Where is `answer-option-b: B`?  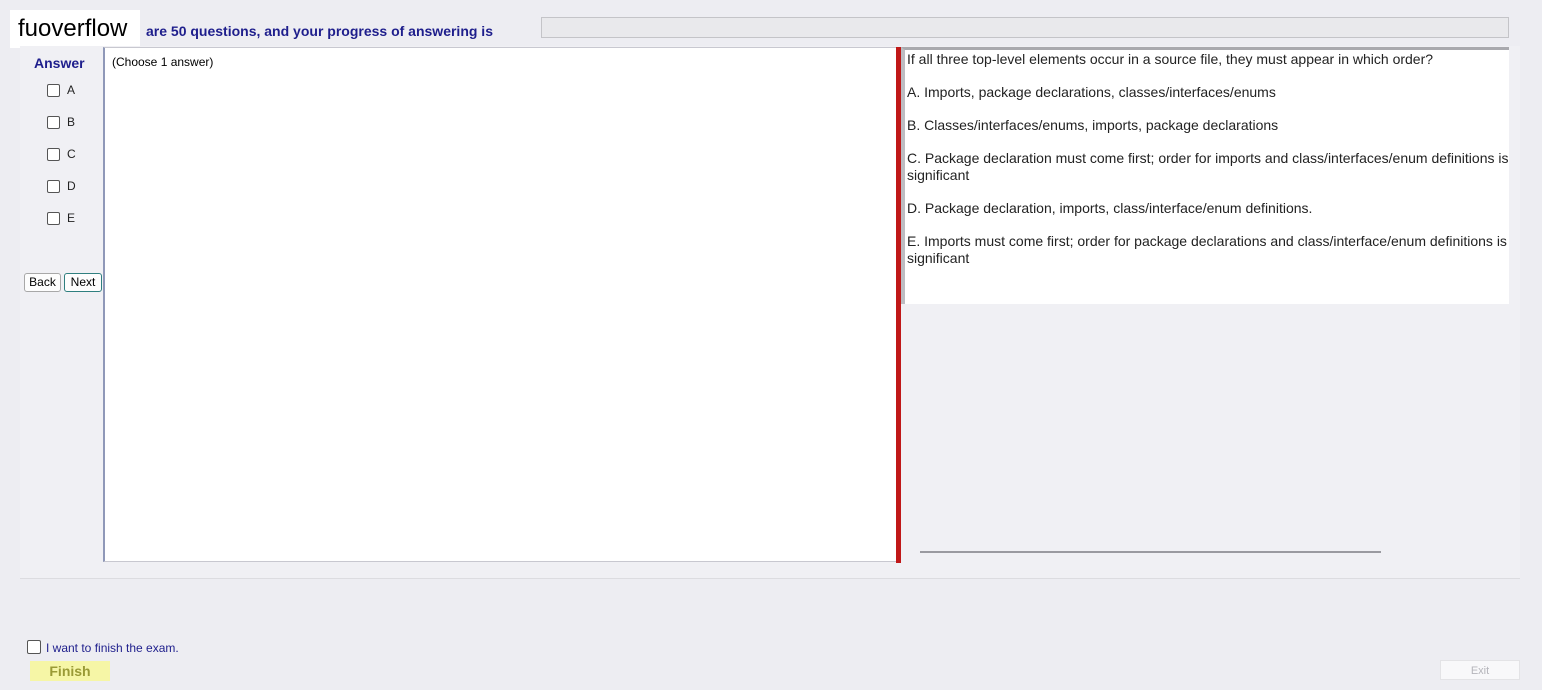
answer-option-b: B is located at coordinates (61, 122).